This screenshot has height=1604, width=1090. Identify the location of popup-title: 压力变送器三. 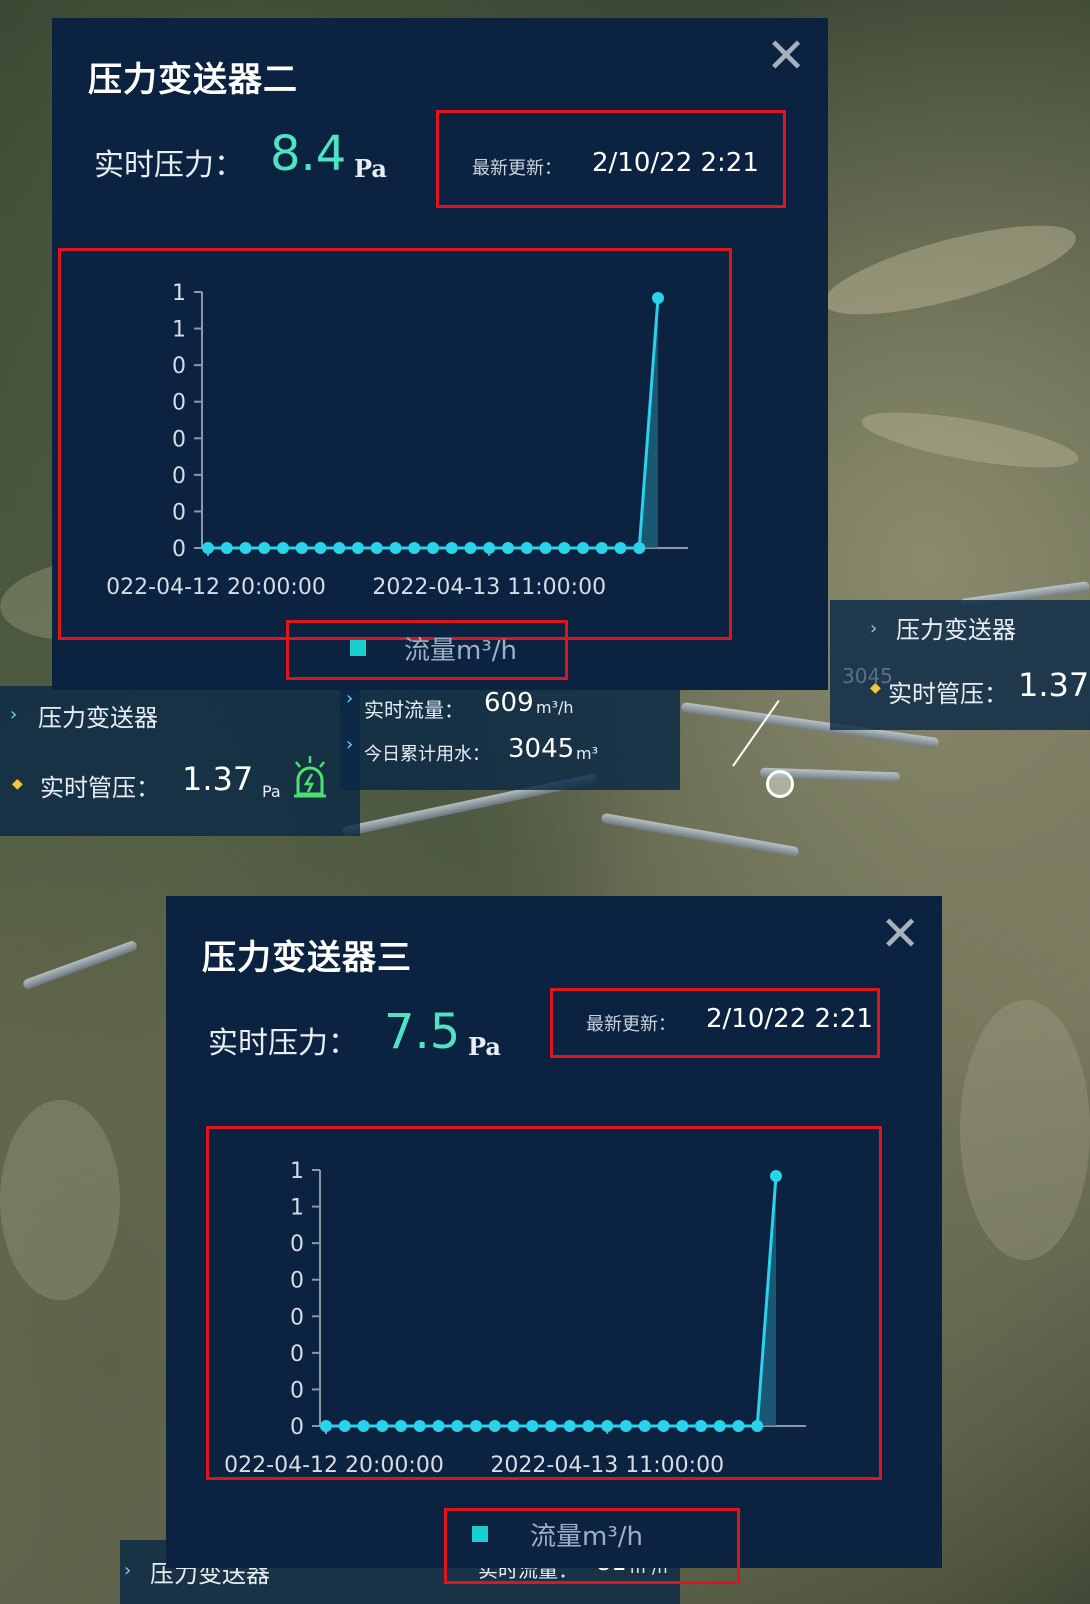
(307, 958).